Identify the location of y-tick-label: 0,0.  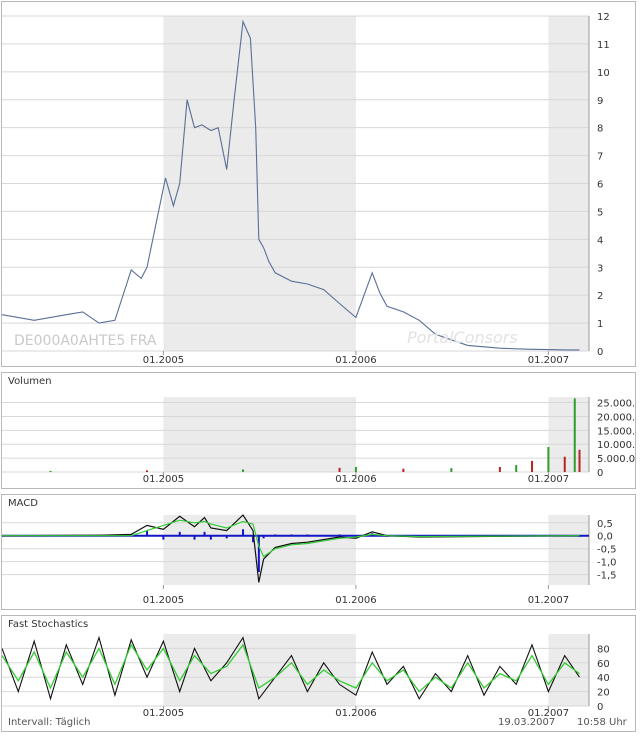
(605, 537).